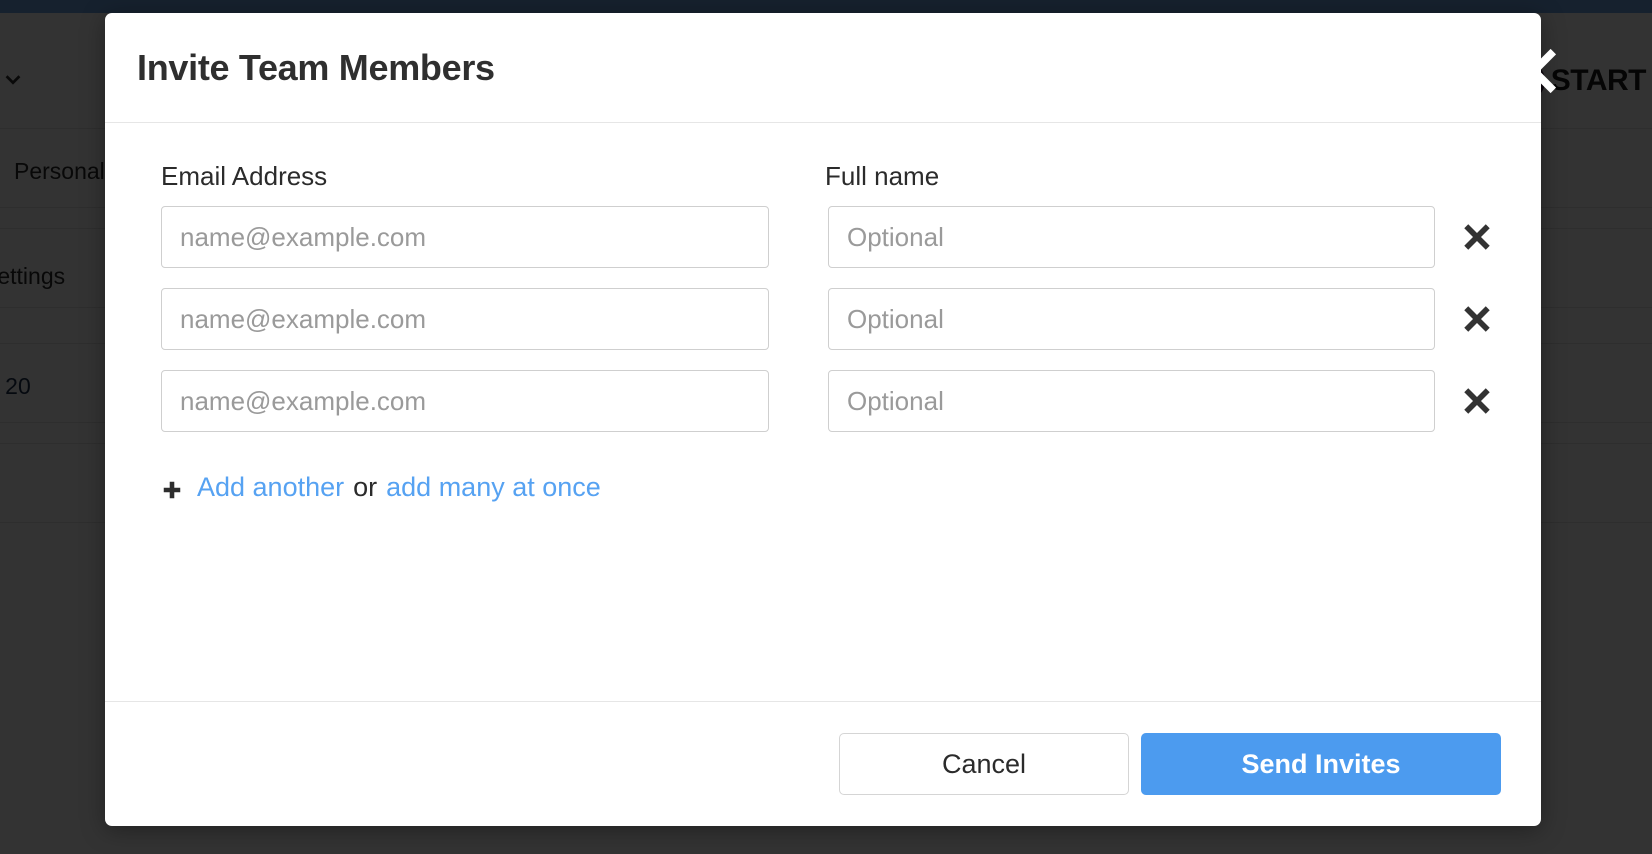 Image resolution: width=1652 pixels, height=854 pixels. What do you see at coordinates (835, 487) in the screenshot?
I see `add-row-controls: Add another or add many at once` at bounding box center [835, 487].